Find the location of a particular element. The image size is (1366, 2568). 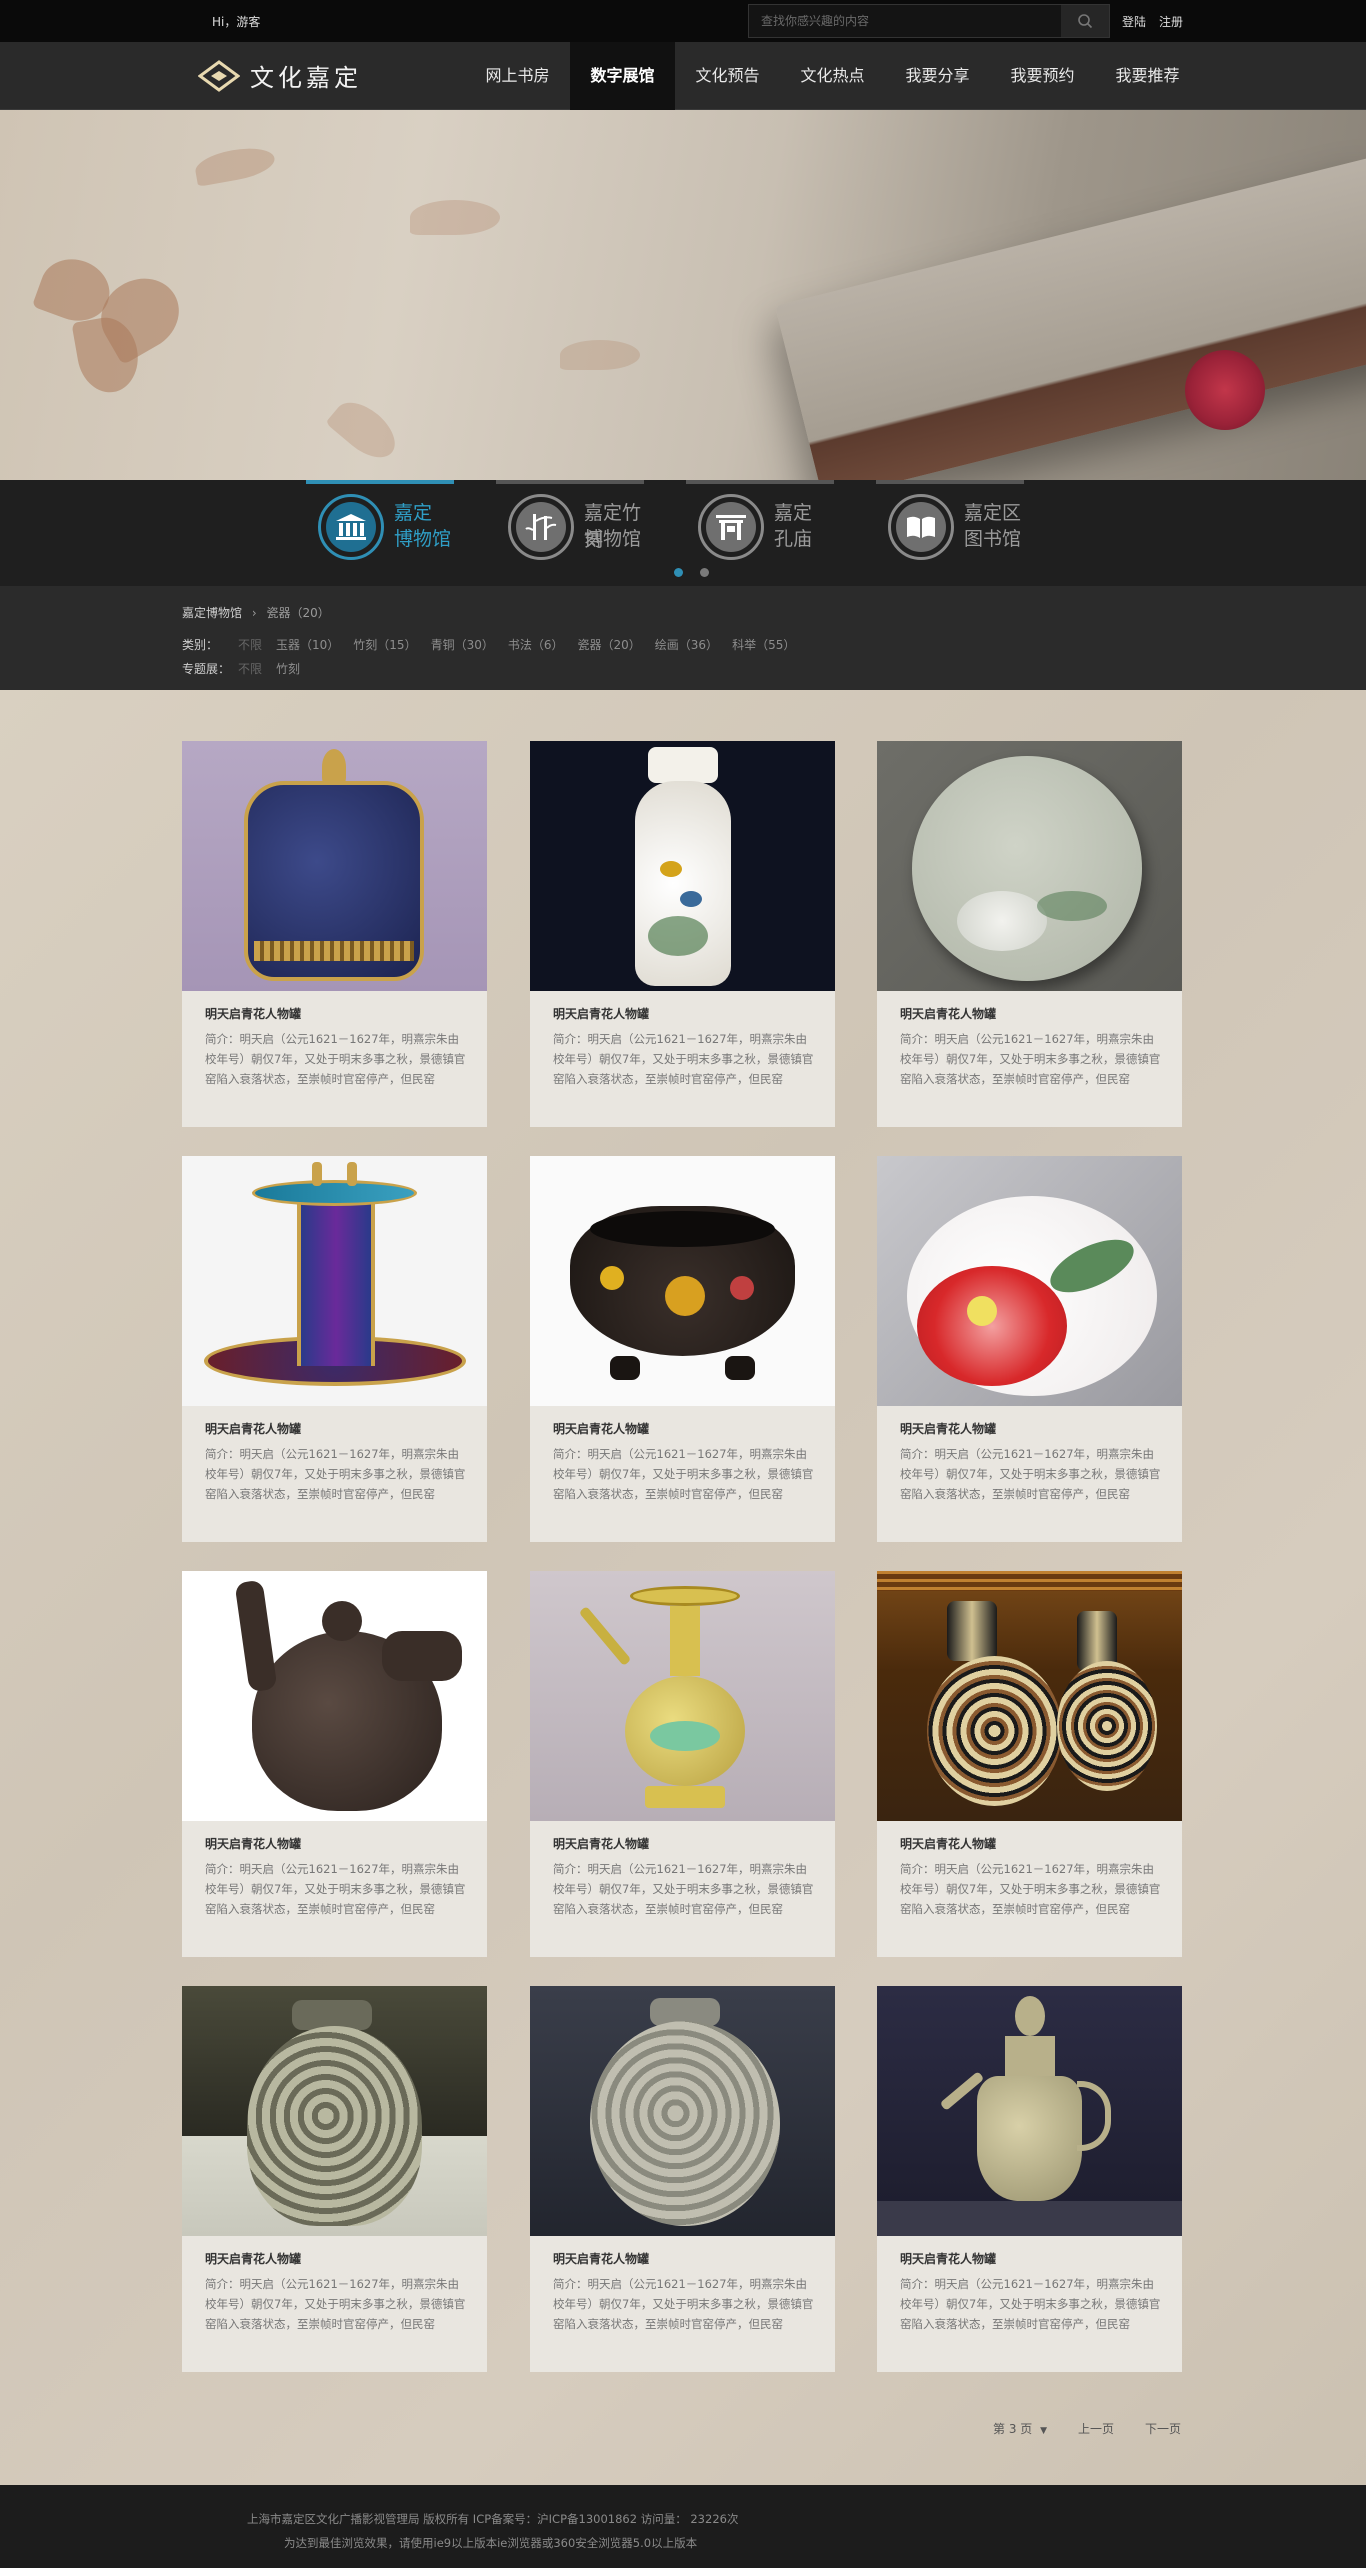

breadcrumb: 嘉定博物馆 › 瓷器（20） is located at coordinates (256, 612).